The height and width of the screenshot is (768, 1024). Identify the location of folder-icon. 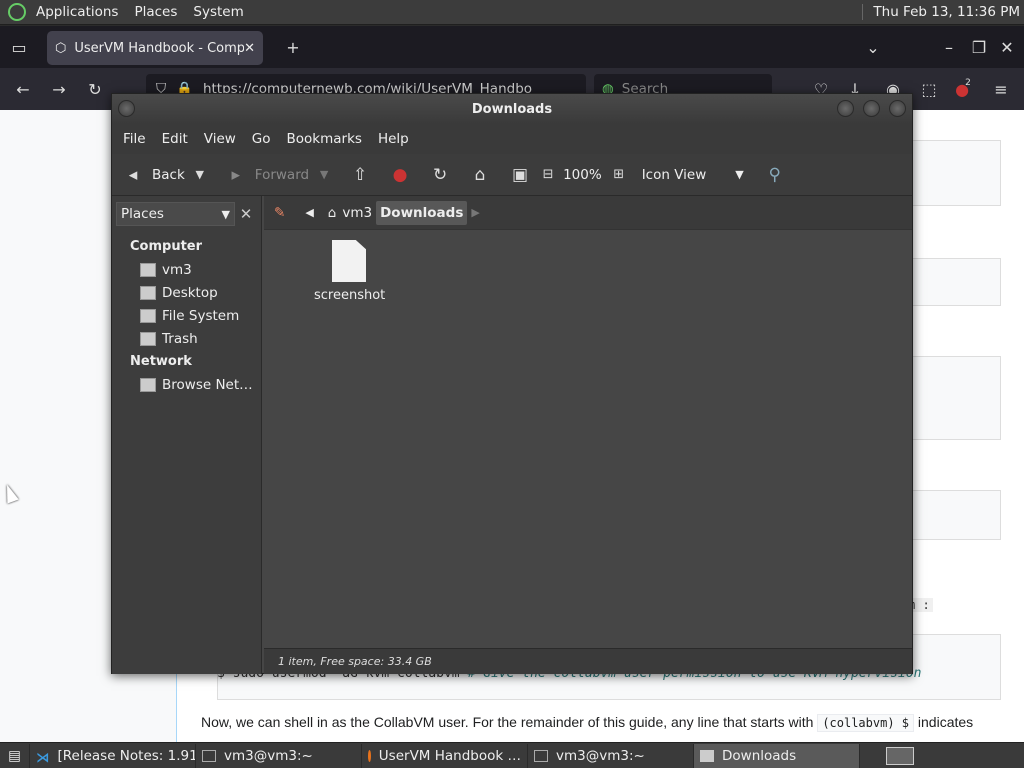
(707, 755).